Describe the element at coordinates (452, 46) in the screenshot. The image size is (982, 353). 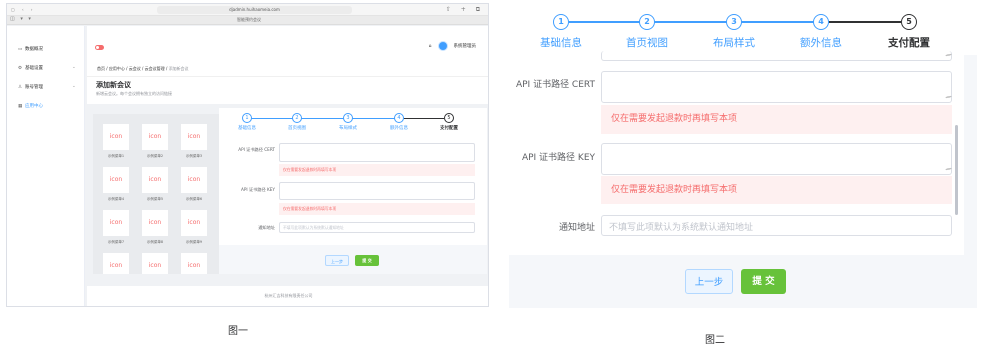
I see `user-menu: ⌂ 系统管理员` at that location.